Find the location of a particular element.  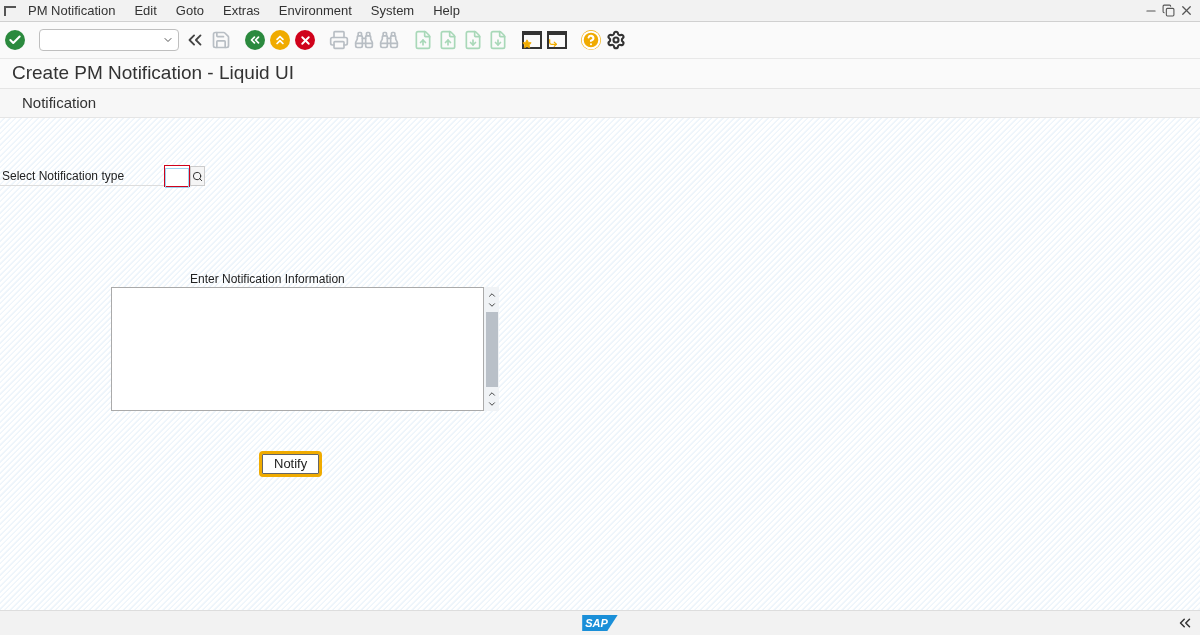

back-icon is located at coordinates (255, 40).